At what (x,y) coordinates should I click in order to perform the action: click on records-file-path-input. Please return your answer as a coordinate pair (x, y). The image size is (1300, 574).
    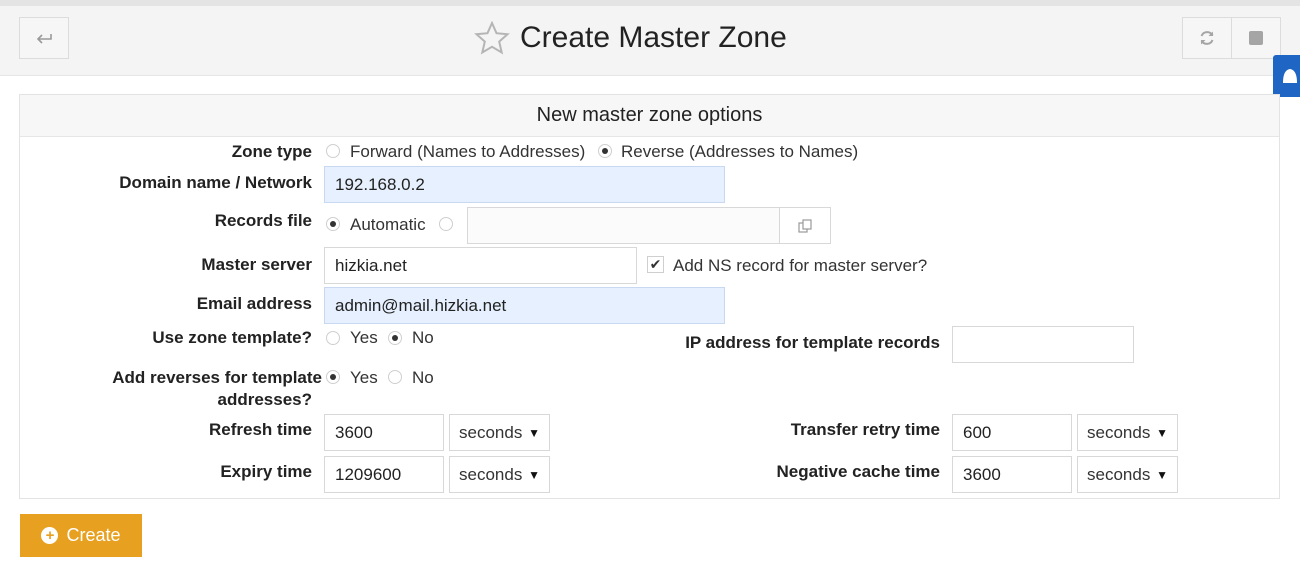
    Looking at the image, I should click on (623, 225).